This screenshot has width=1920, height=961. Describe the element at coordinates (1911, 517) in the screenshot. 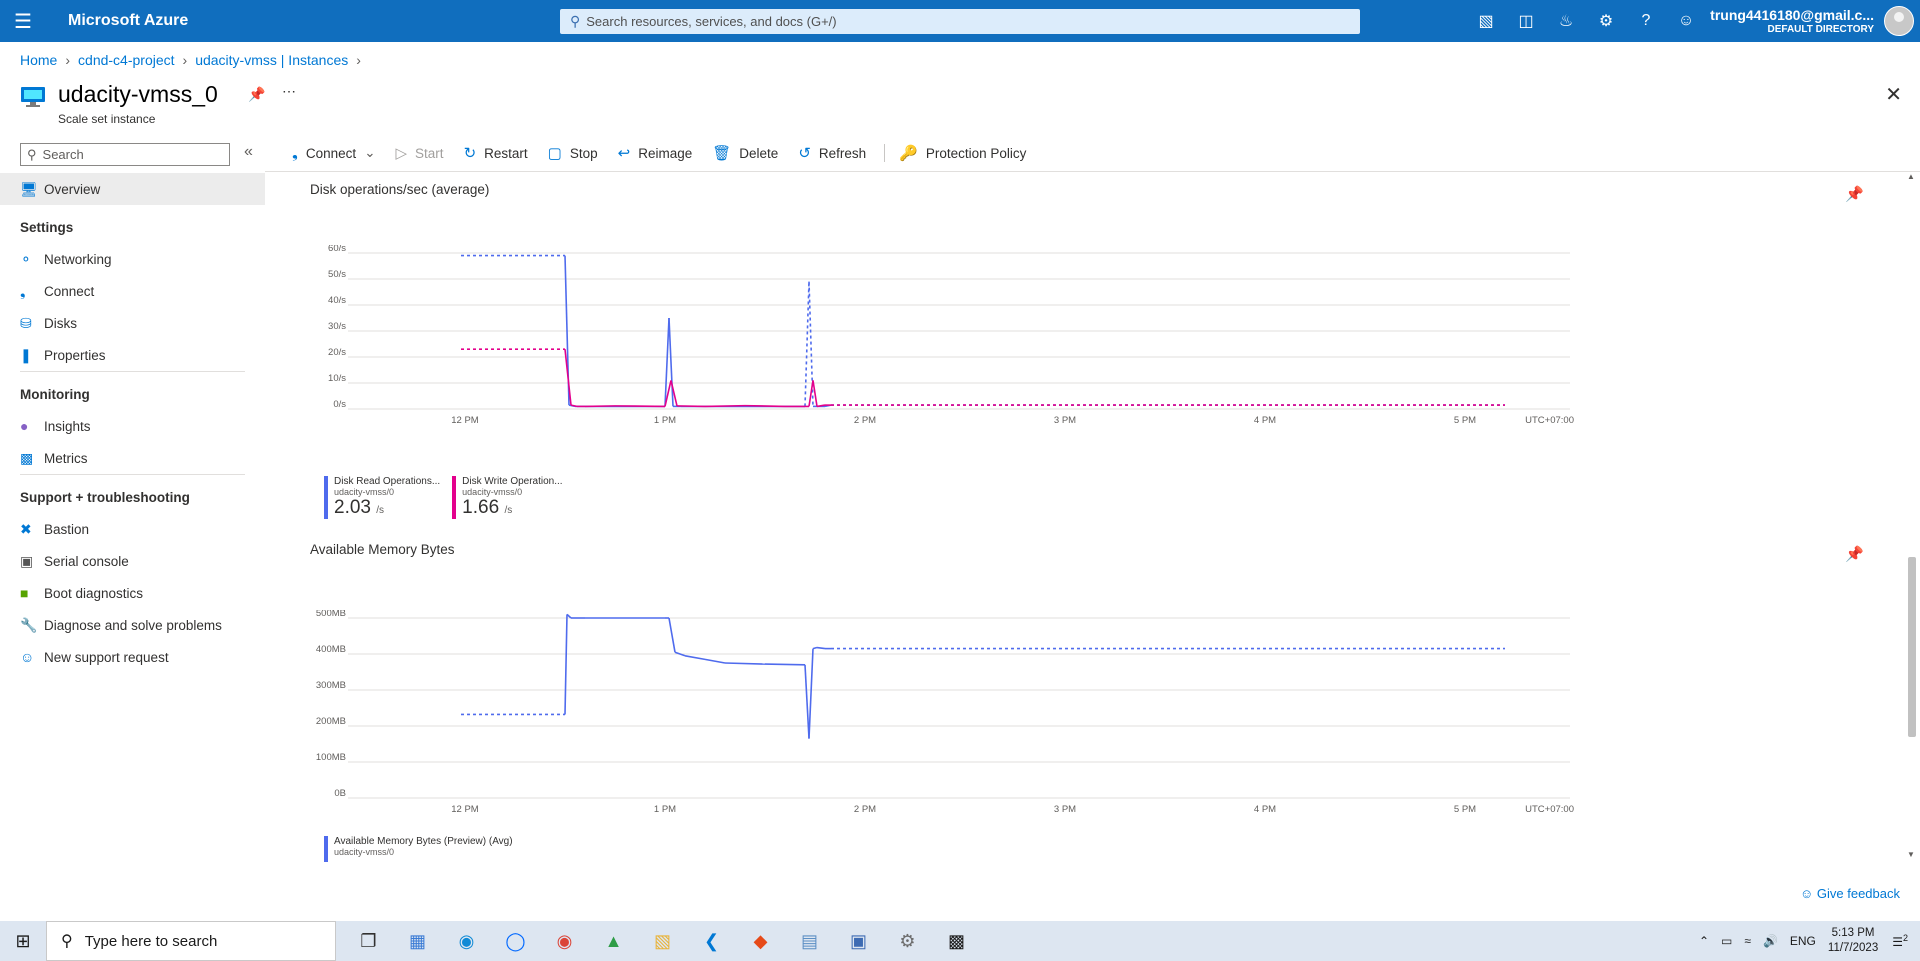

I see `content-scrollbar: ▲ ▼` at that location.